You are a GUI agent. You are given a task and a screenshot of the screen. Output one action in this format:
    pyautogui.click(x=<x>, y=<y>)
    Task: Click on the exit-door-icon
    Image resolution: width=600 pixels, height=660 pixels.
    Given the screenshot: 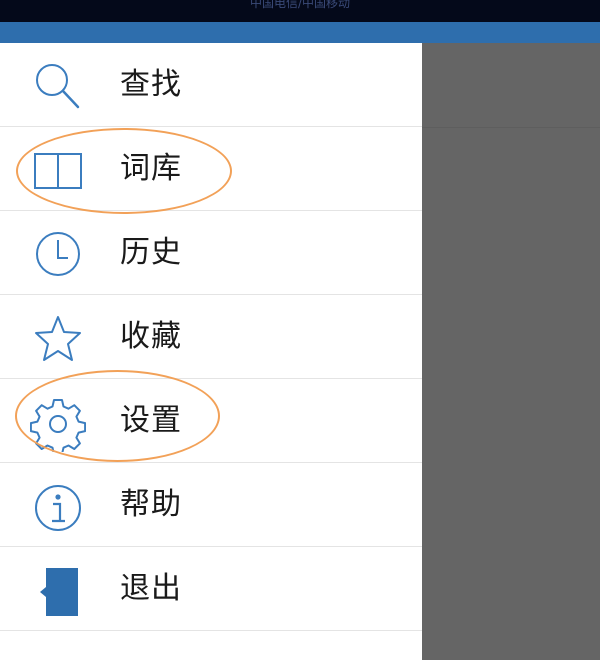 What is the action you would take?
    pyautogui.click(x=58, y=592)
    